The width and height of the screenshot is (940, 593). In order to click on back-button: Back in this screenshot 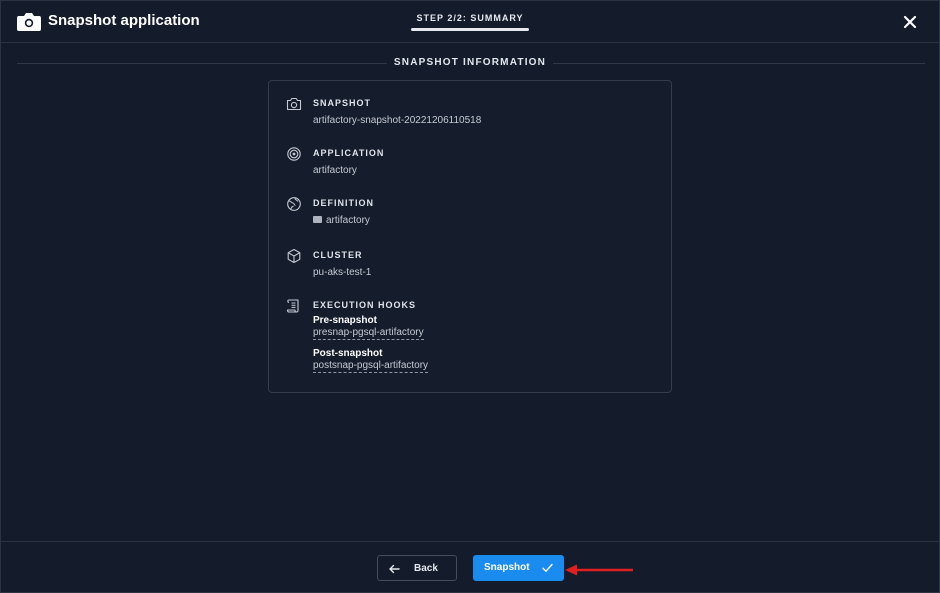, I will do `click(417, 568)`.